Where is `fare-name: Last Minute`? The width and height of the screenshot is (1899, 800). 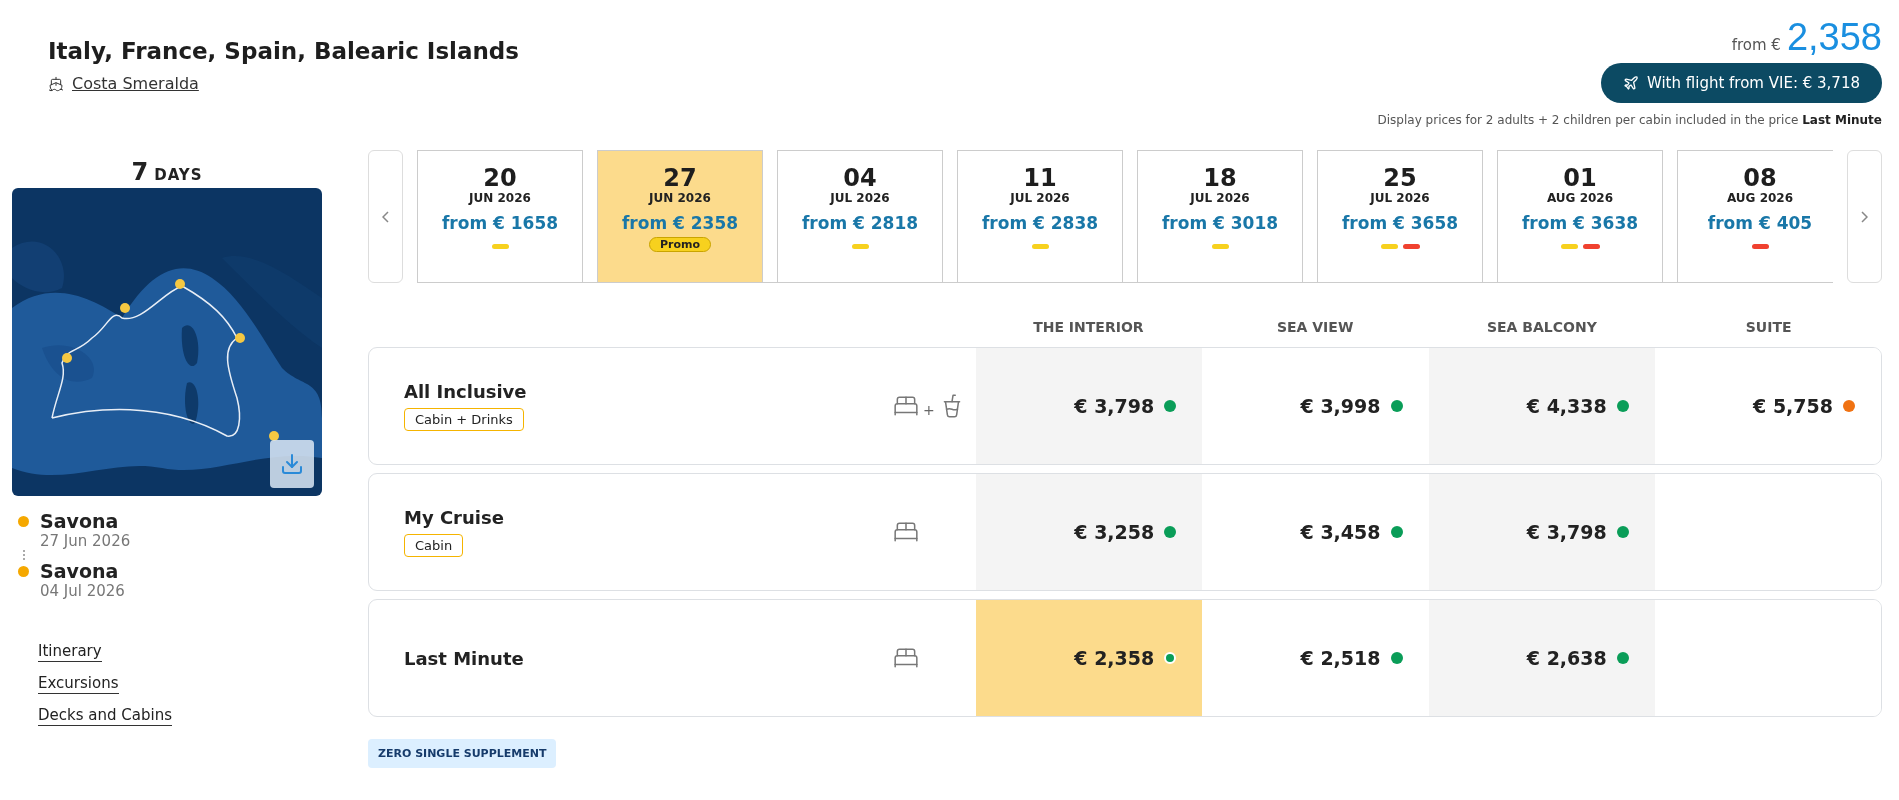 fare-name: Last Minute is located at coordinates (464, 658).